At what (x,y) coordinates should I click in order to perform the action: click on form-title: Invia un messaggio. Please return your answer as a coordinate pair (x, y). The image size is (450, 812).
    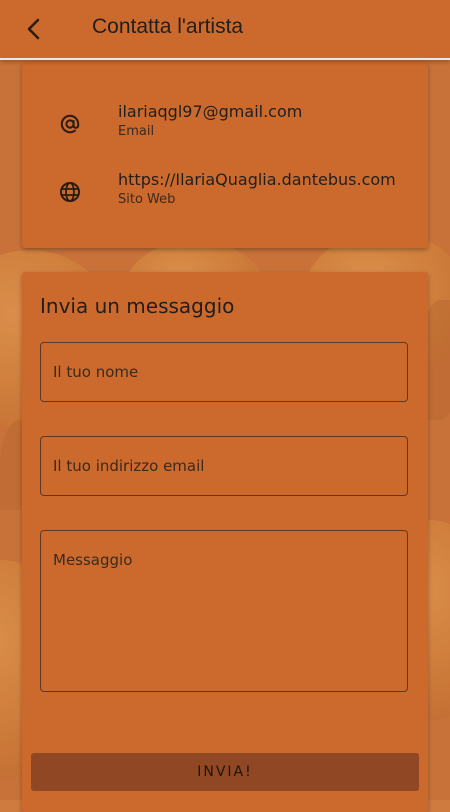
    Looking at the image, I should click on (137, 306).